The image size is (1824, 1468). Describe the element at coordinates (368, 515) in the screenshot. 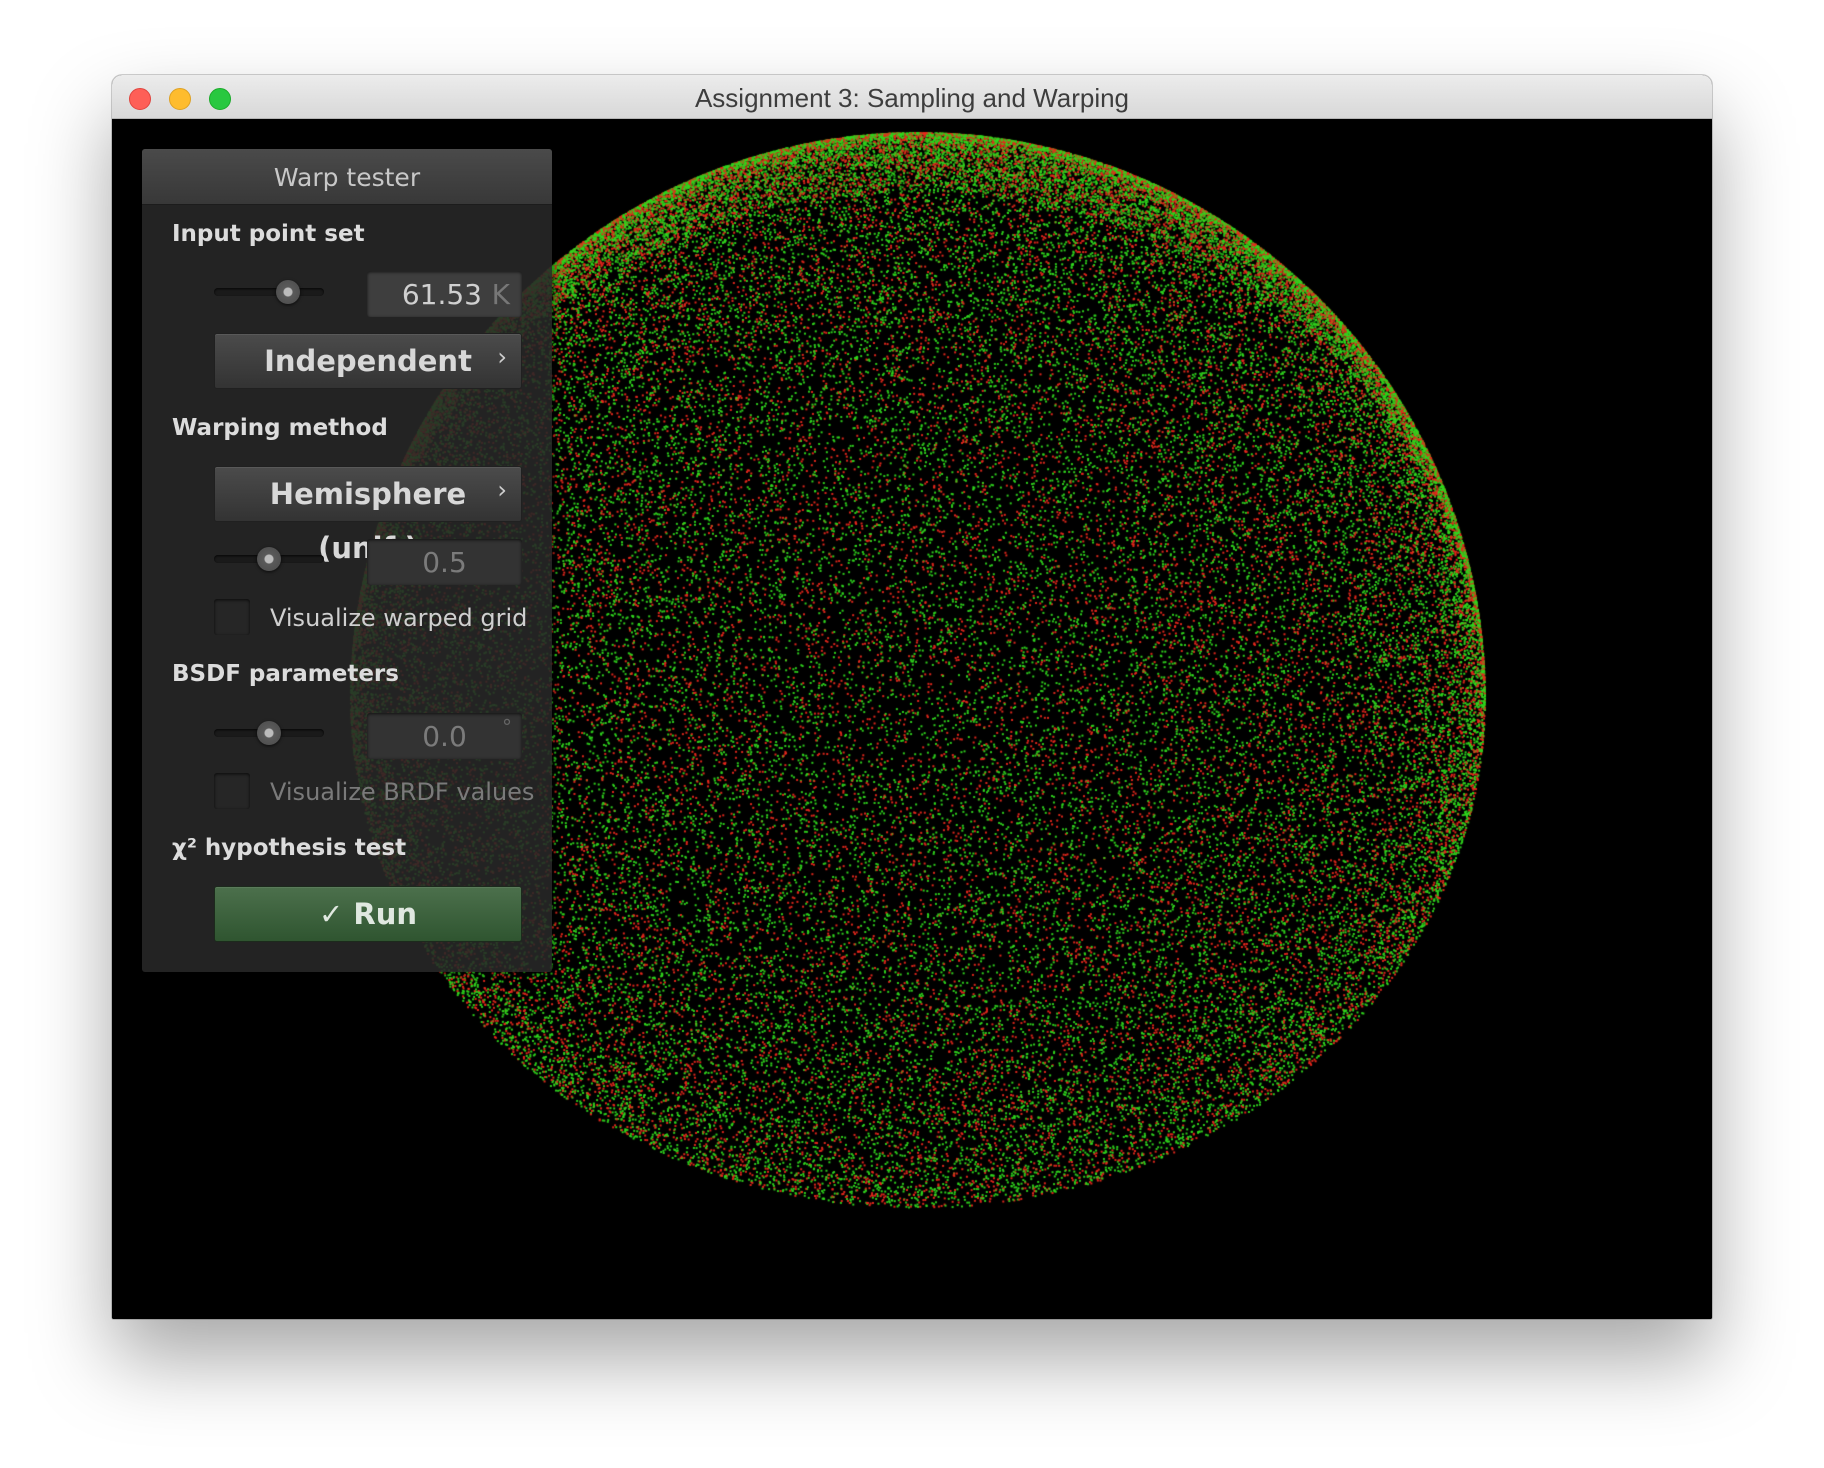

I see `warping-method-dropdown-button: Hemisphere (unif.) ›` at that location.